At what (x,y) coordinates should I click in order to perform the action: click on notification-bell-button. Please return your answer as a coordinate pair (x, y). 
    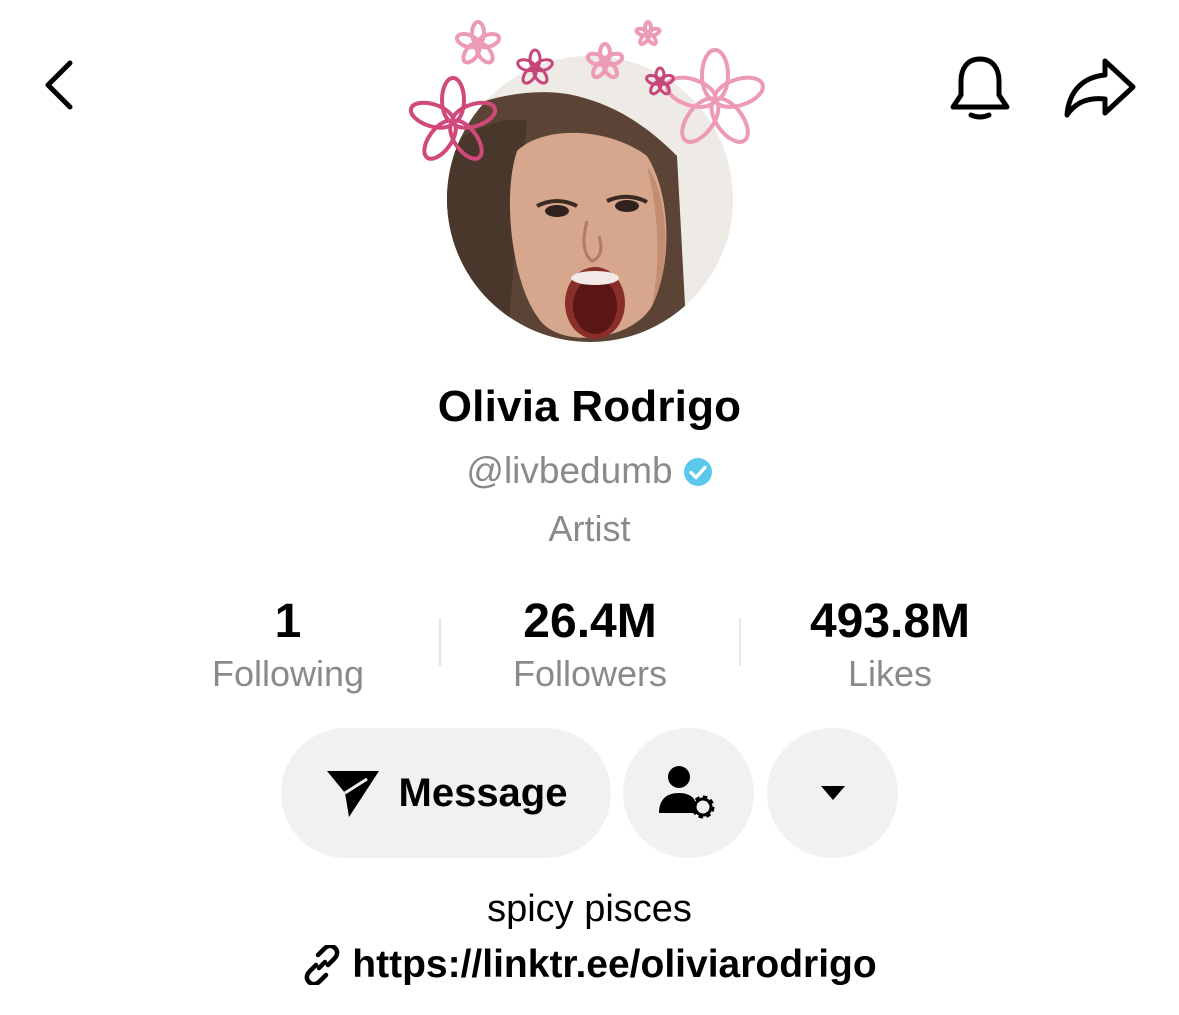
    Looking at the image, I should click on (980, 88).